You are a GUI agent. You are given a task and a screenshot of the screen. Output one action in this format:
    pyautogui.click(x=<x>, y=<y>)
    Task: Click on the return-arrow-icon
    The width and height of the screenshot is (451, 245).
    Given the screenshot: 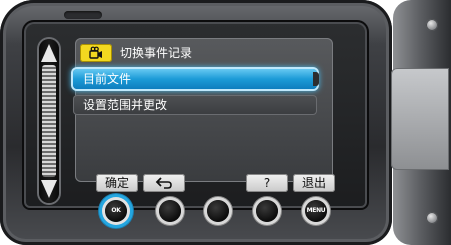 What is the action you would take?
    pyautogui.click(x=163, y=183)
    